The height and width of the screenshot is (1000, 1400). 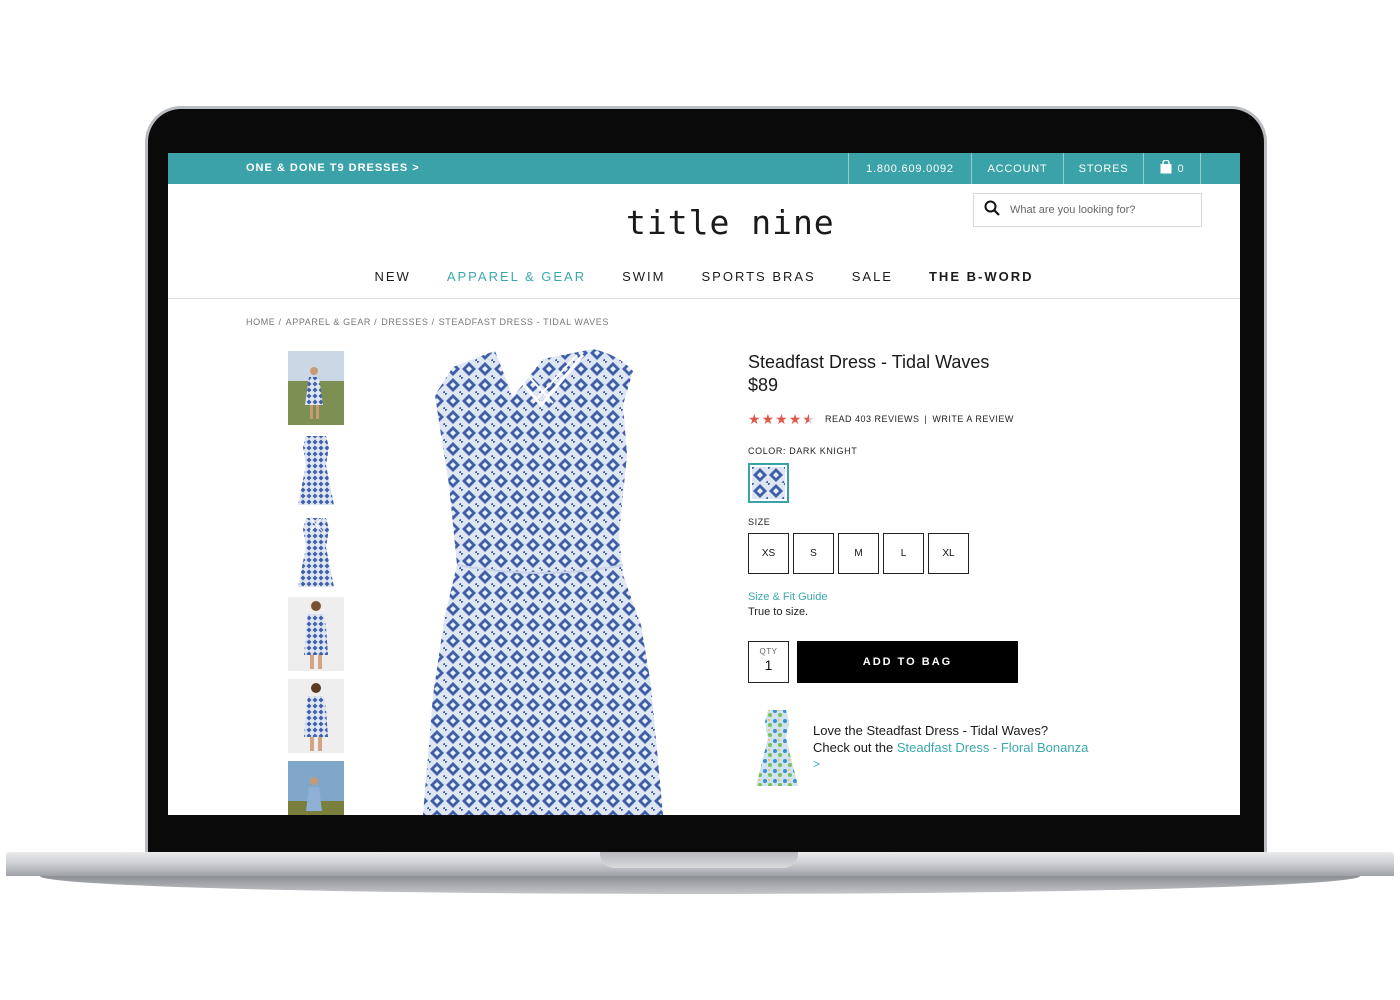 I want to click on phone-label: 1.800.609.0092, so click(x=910, y=168).